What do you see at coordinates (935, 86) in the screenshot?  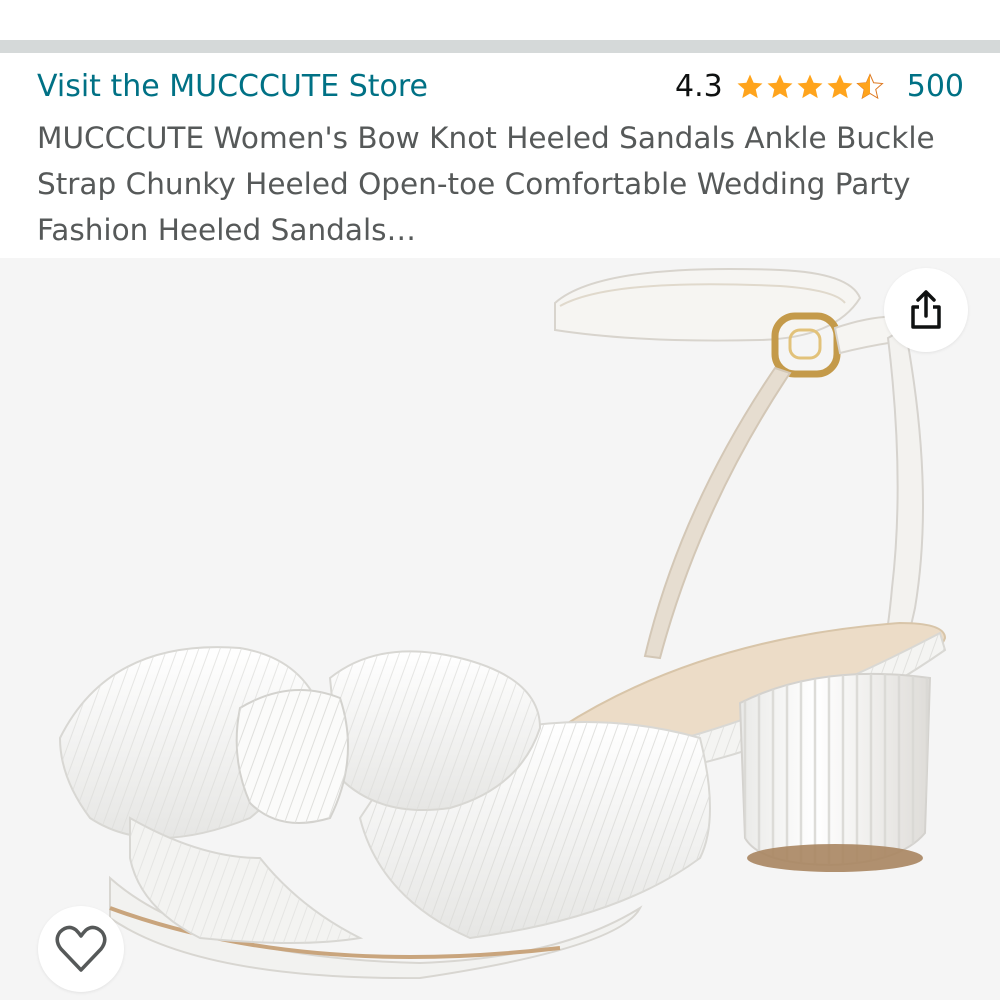 I see `rating-count-link: 500` at bounding box center [935, 86].